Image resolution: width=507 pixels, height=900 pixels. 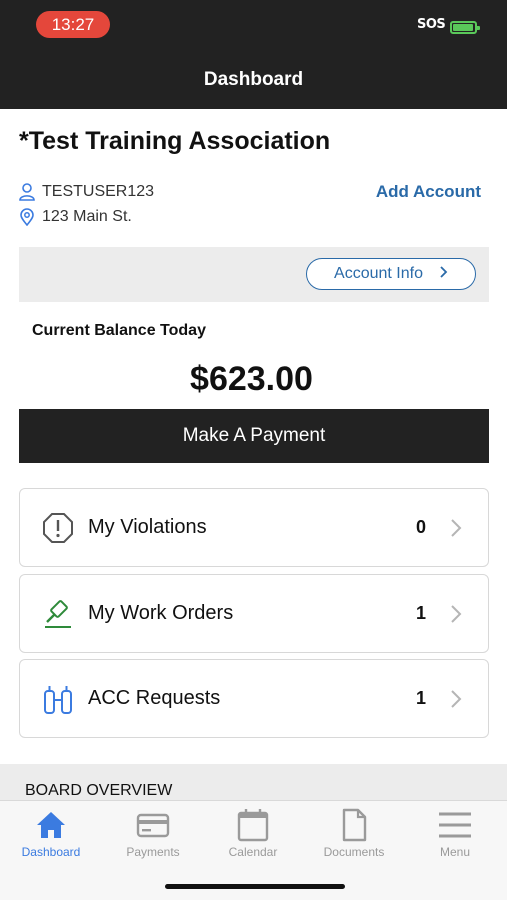 I want to click on card-count: 0, so click(x=420, y=527).